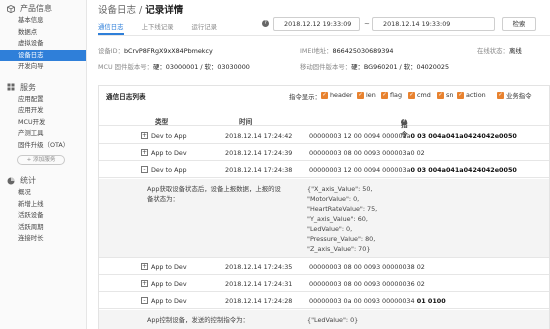 The height and width of the screenshot is (329, 550). Describe the element at coordinates (205, 26) in the screenshot. I see `tab-run-records: 运行记录` at that location.